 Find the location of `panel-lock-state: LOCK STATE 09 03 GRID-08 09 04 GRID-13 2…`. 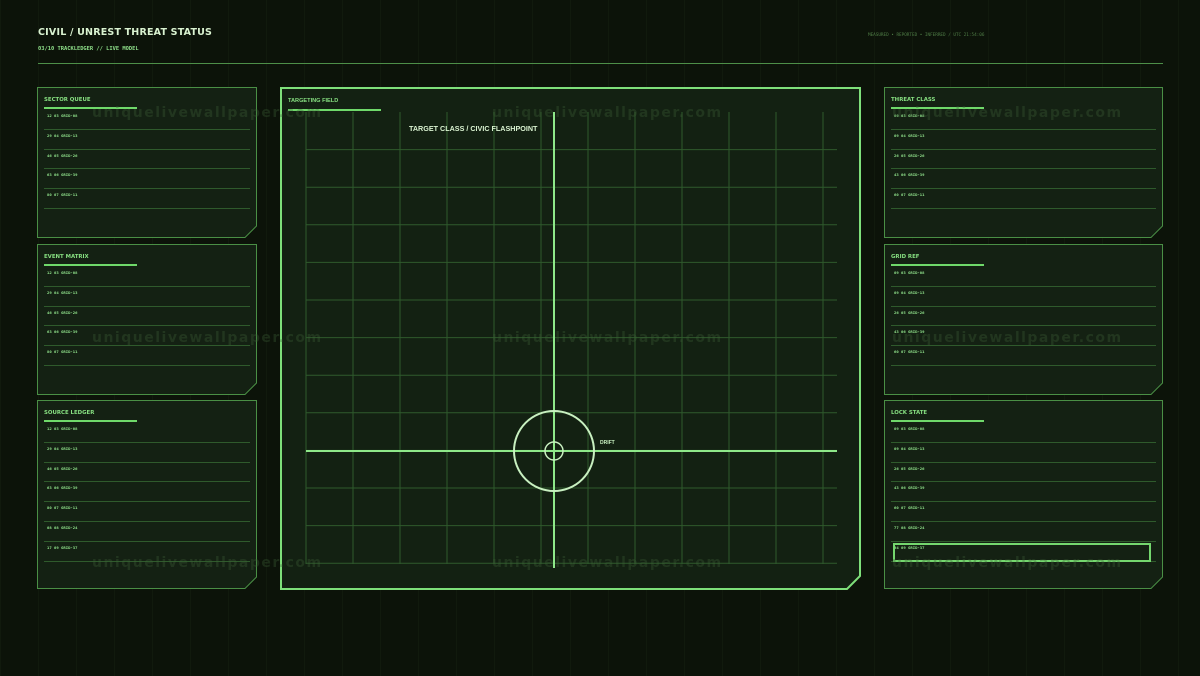

panel-lock-state: LOCK STATE 09 03 GRID-08 09 04 GRID-13 2… is located at coordinates (1023, 494).